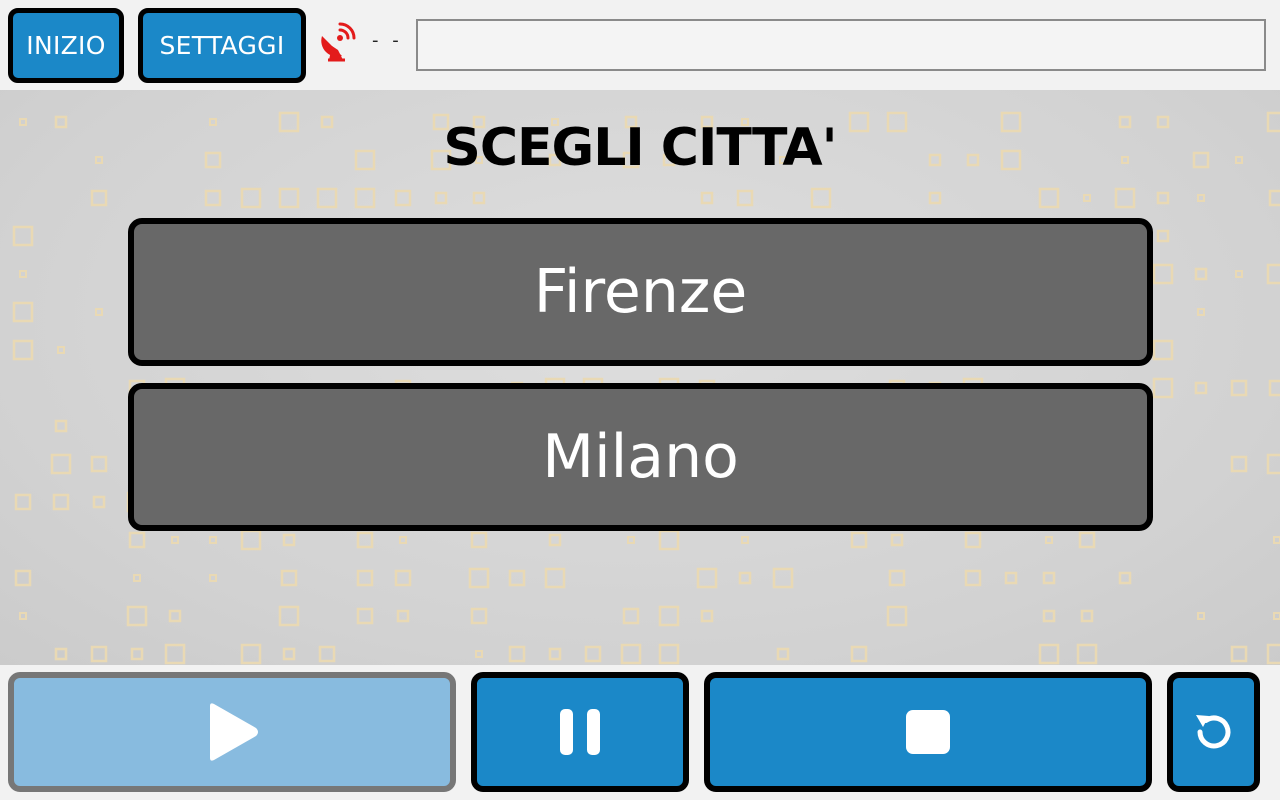  What do you see at coordinates (222, 45) in the screenshot?
I see `settings-button: SETTAGGI` at bounding box center [222, 45].